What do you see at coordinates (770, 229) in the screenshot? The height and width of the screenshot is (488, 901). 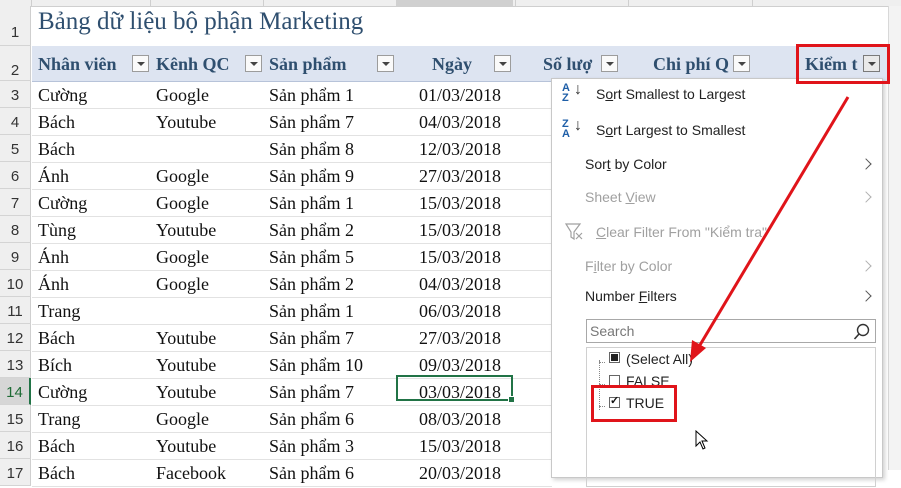 I see `annotation-arrow` at bounding box center [770, 229].